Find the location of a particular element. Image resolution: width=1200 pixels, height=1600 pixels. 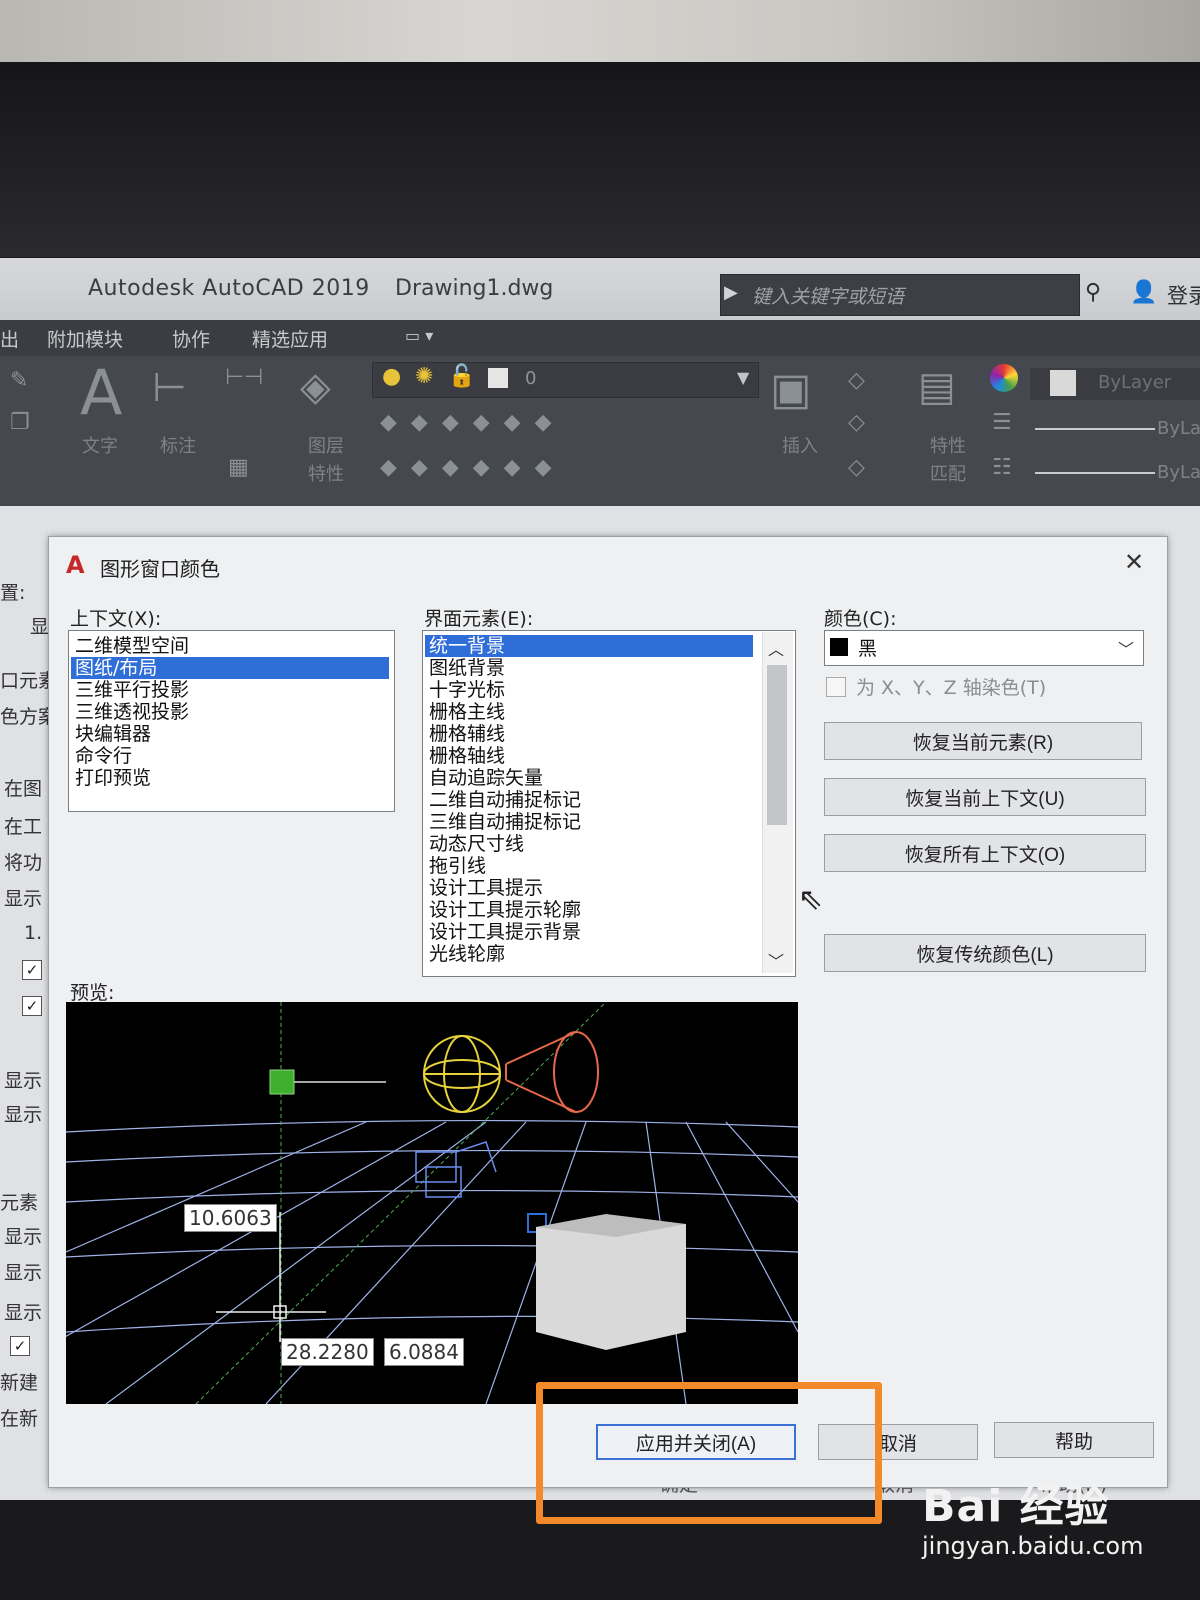

tint-axes-checkbox is located at coordinates (836, 687).